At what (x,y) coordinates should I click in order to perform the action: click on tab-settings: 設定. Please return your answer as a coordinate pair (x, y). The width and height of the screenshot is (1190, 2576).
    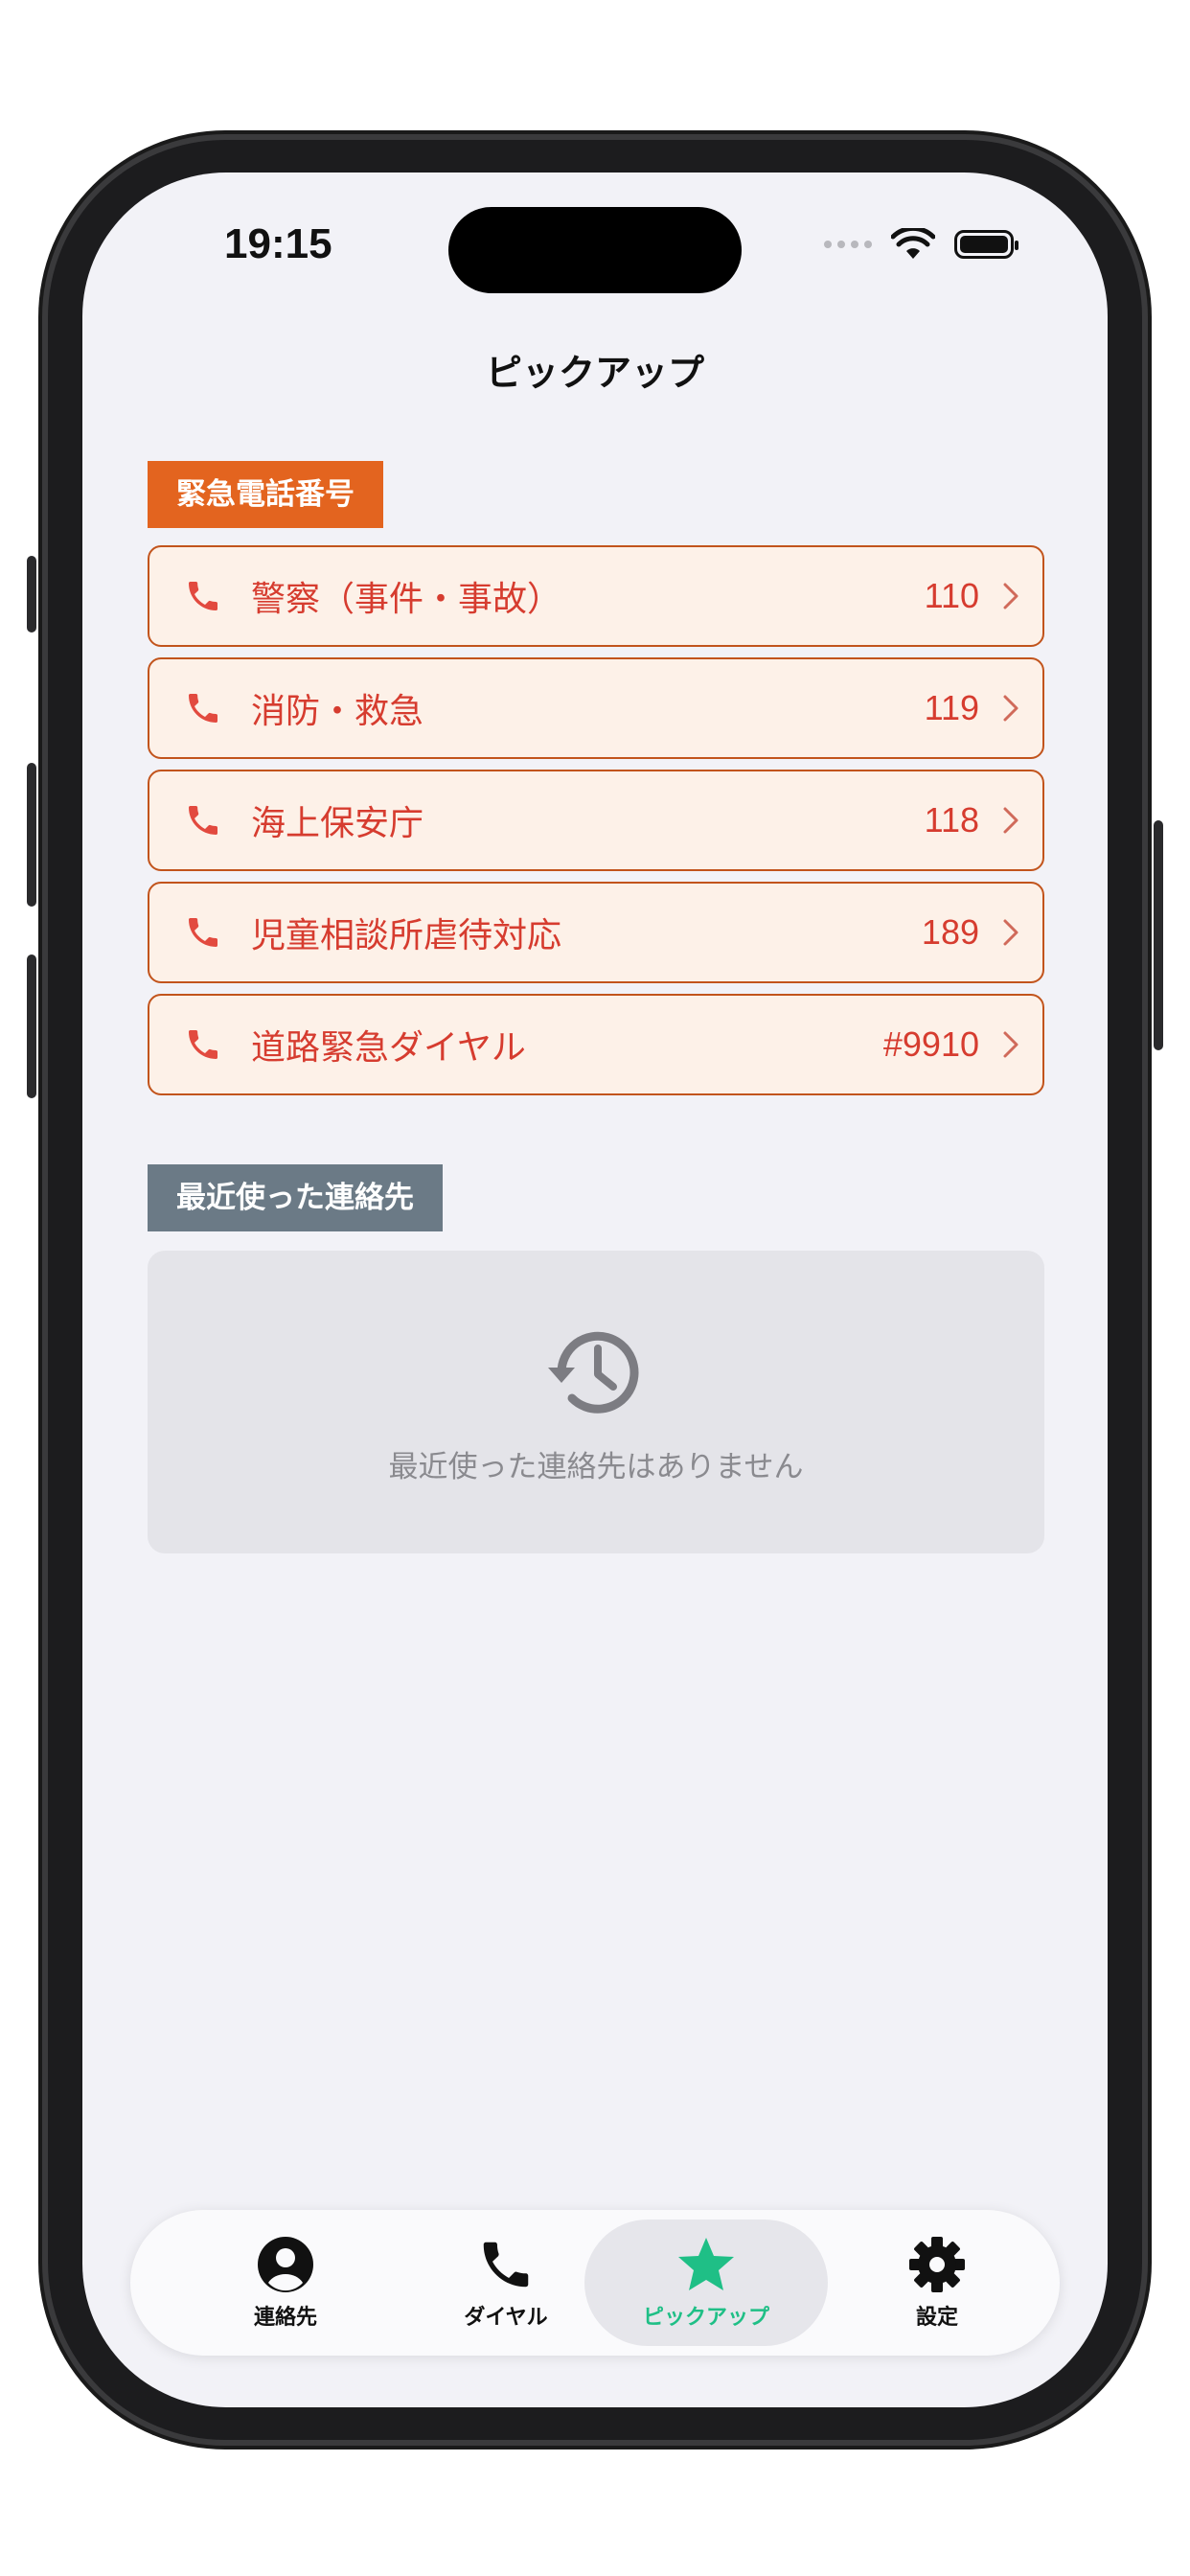
    Looking at the image, I should click on (937, 2283).